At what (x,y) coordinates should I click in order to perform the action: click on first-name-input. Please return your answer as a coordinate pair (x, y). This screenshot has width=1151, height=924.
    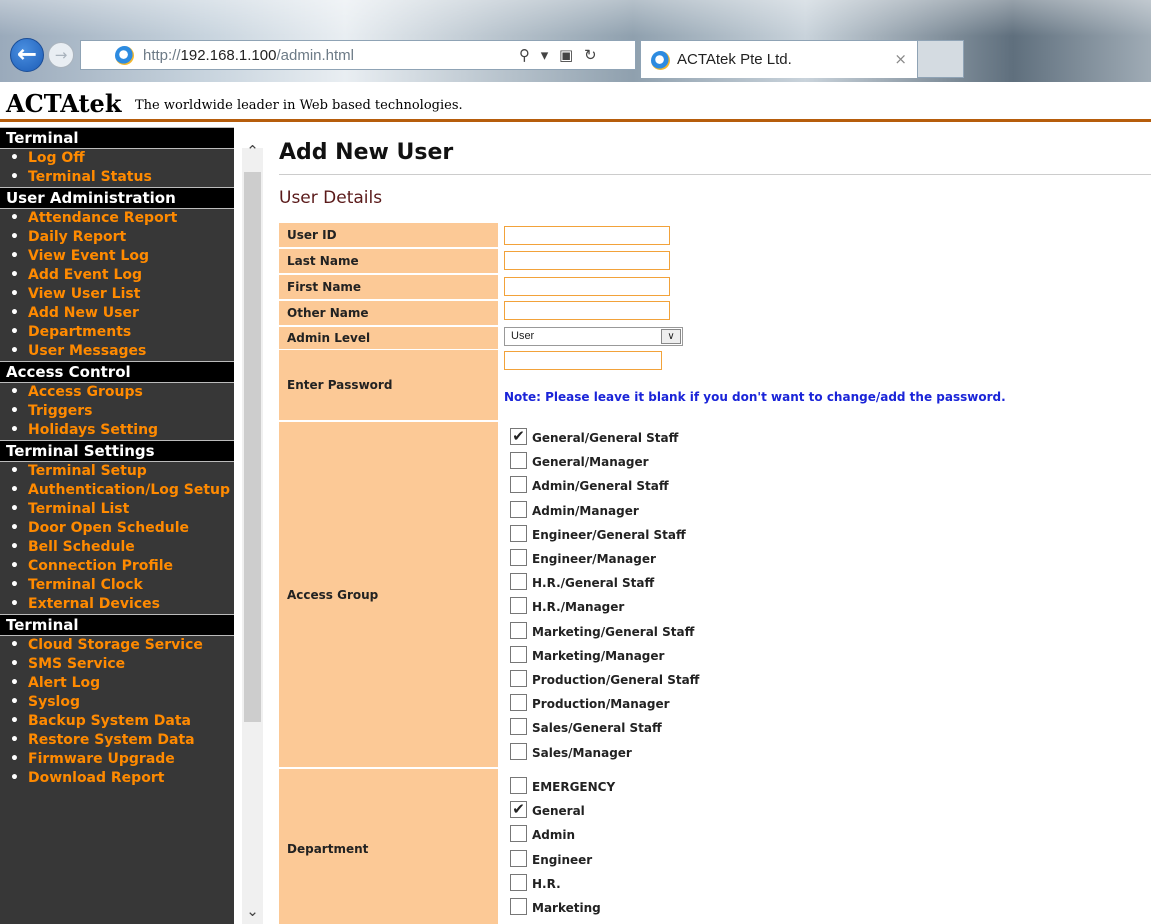
    Looking at the image, I should click on (587, 286).